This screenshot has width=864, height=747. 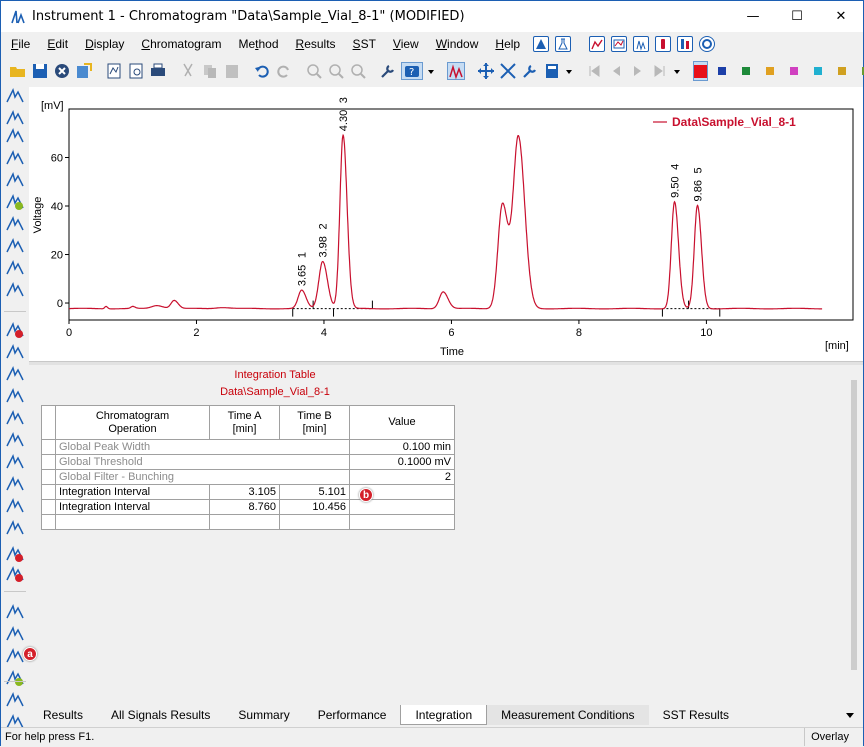 What do you see at coordinates (660, 71) in the screenshot?
I see `last-icon` at bounding box center [660, 71].